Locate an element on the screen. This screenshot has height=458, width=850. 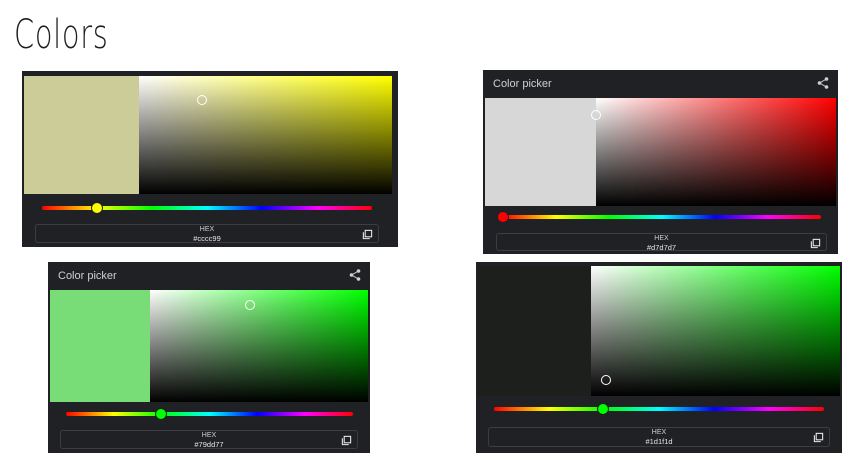
page-title: Colors is located at coordinates (61, 35).